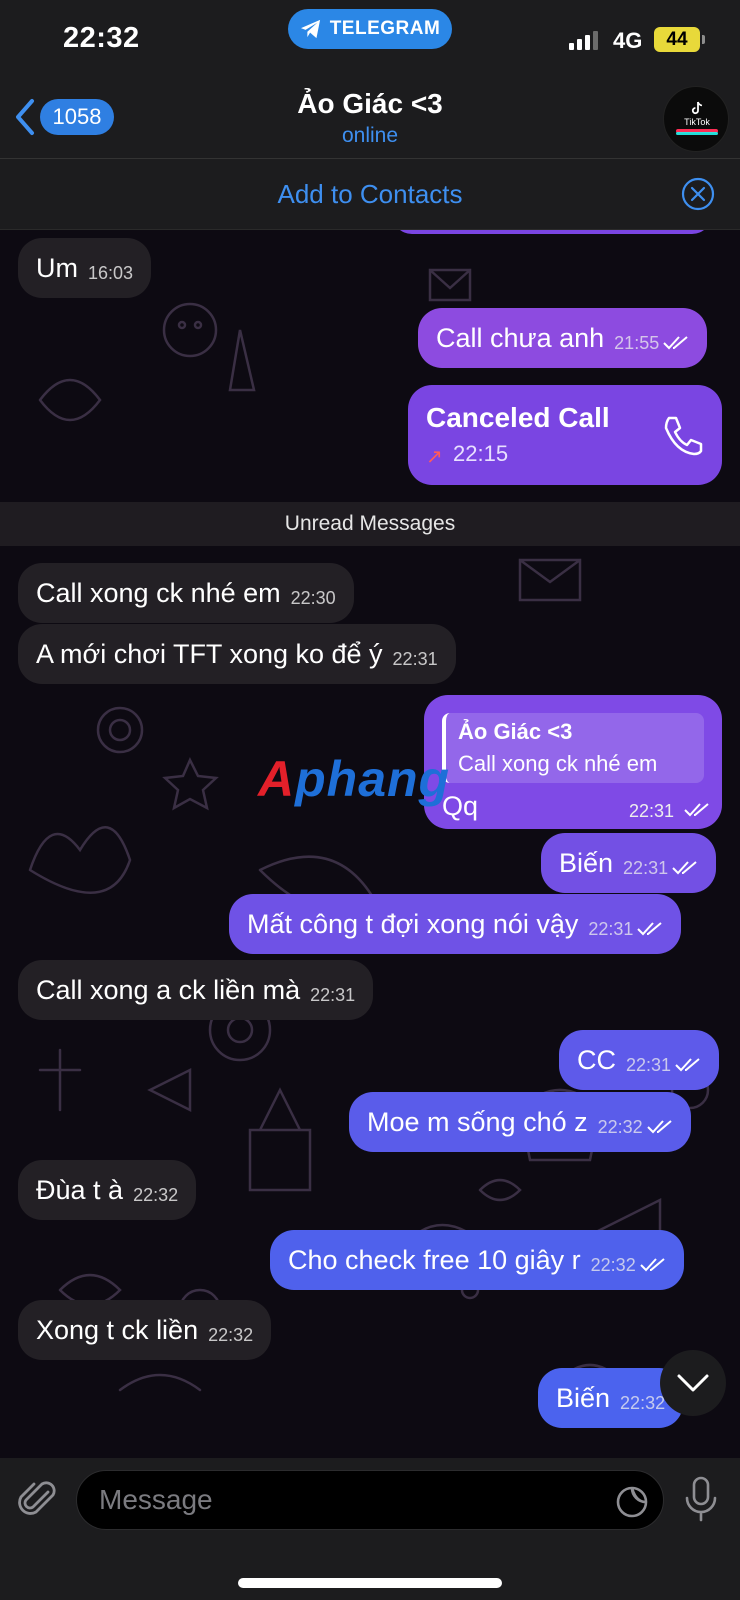 The image size is (740, 1600). Describe the element at coordinates (85, 268) in the screenshot. I see `message-incoming: Um 16:03` at that location.